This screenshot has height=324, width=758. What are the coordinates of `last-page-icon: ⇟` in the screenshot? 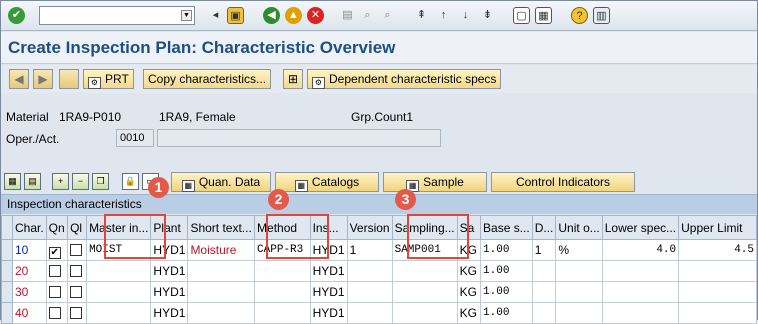 It's located at (487, 15).